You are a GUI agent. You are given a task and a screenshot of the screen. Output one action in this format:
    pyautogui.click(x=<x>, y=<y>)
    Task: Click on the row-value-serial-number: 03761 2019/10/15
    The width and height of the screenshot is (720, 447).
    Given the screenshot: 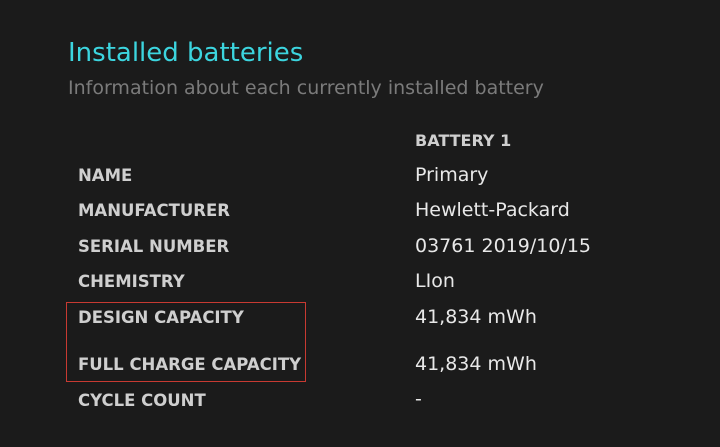 What is the action you would take?
    pyautogui.click(x=503, y=246)
    